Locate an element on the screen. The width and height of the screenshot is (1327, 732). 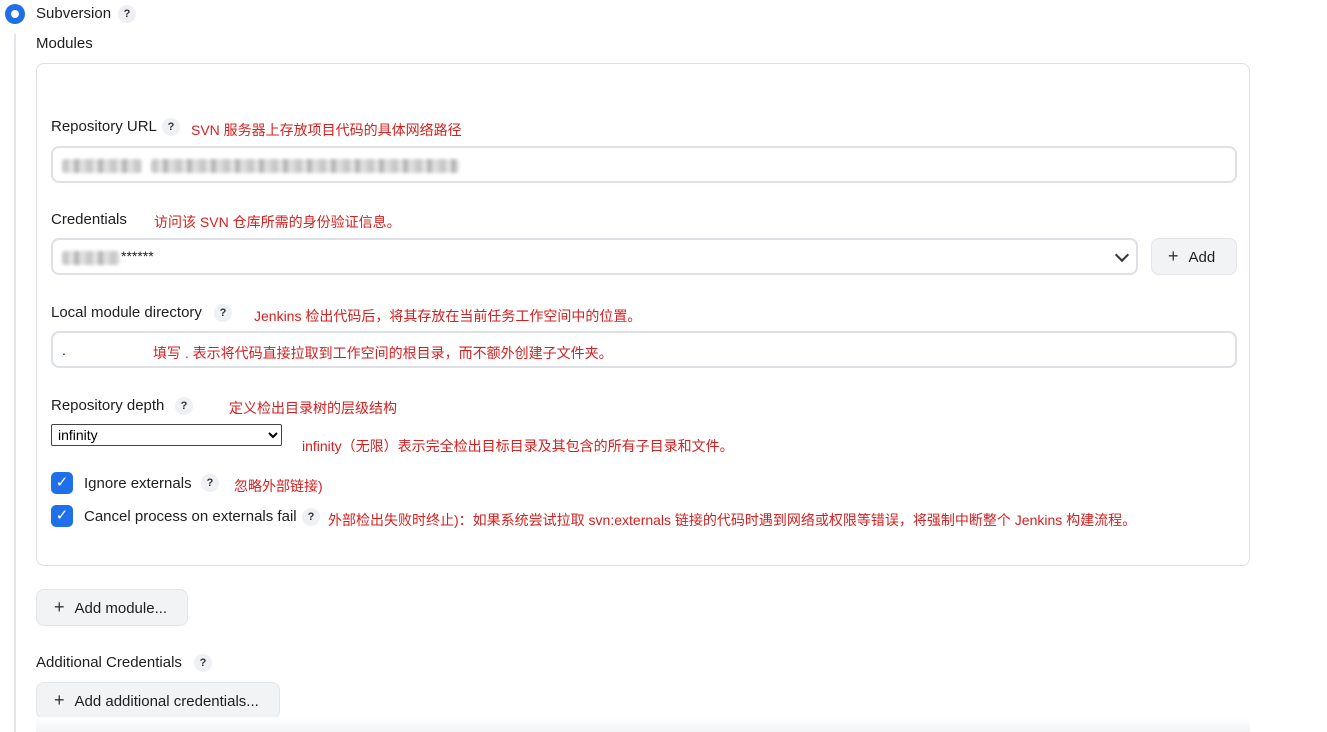
cancel-on-externals-fail-label: Cancel process on externals fail is located at coordinates (190, 516).